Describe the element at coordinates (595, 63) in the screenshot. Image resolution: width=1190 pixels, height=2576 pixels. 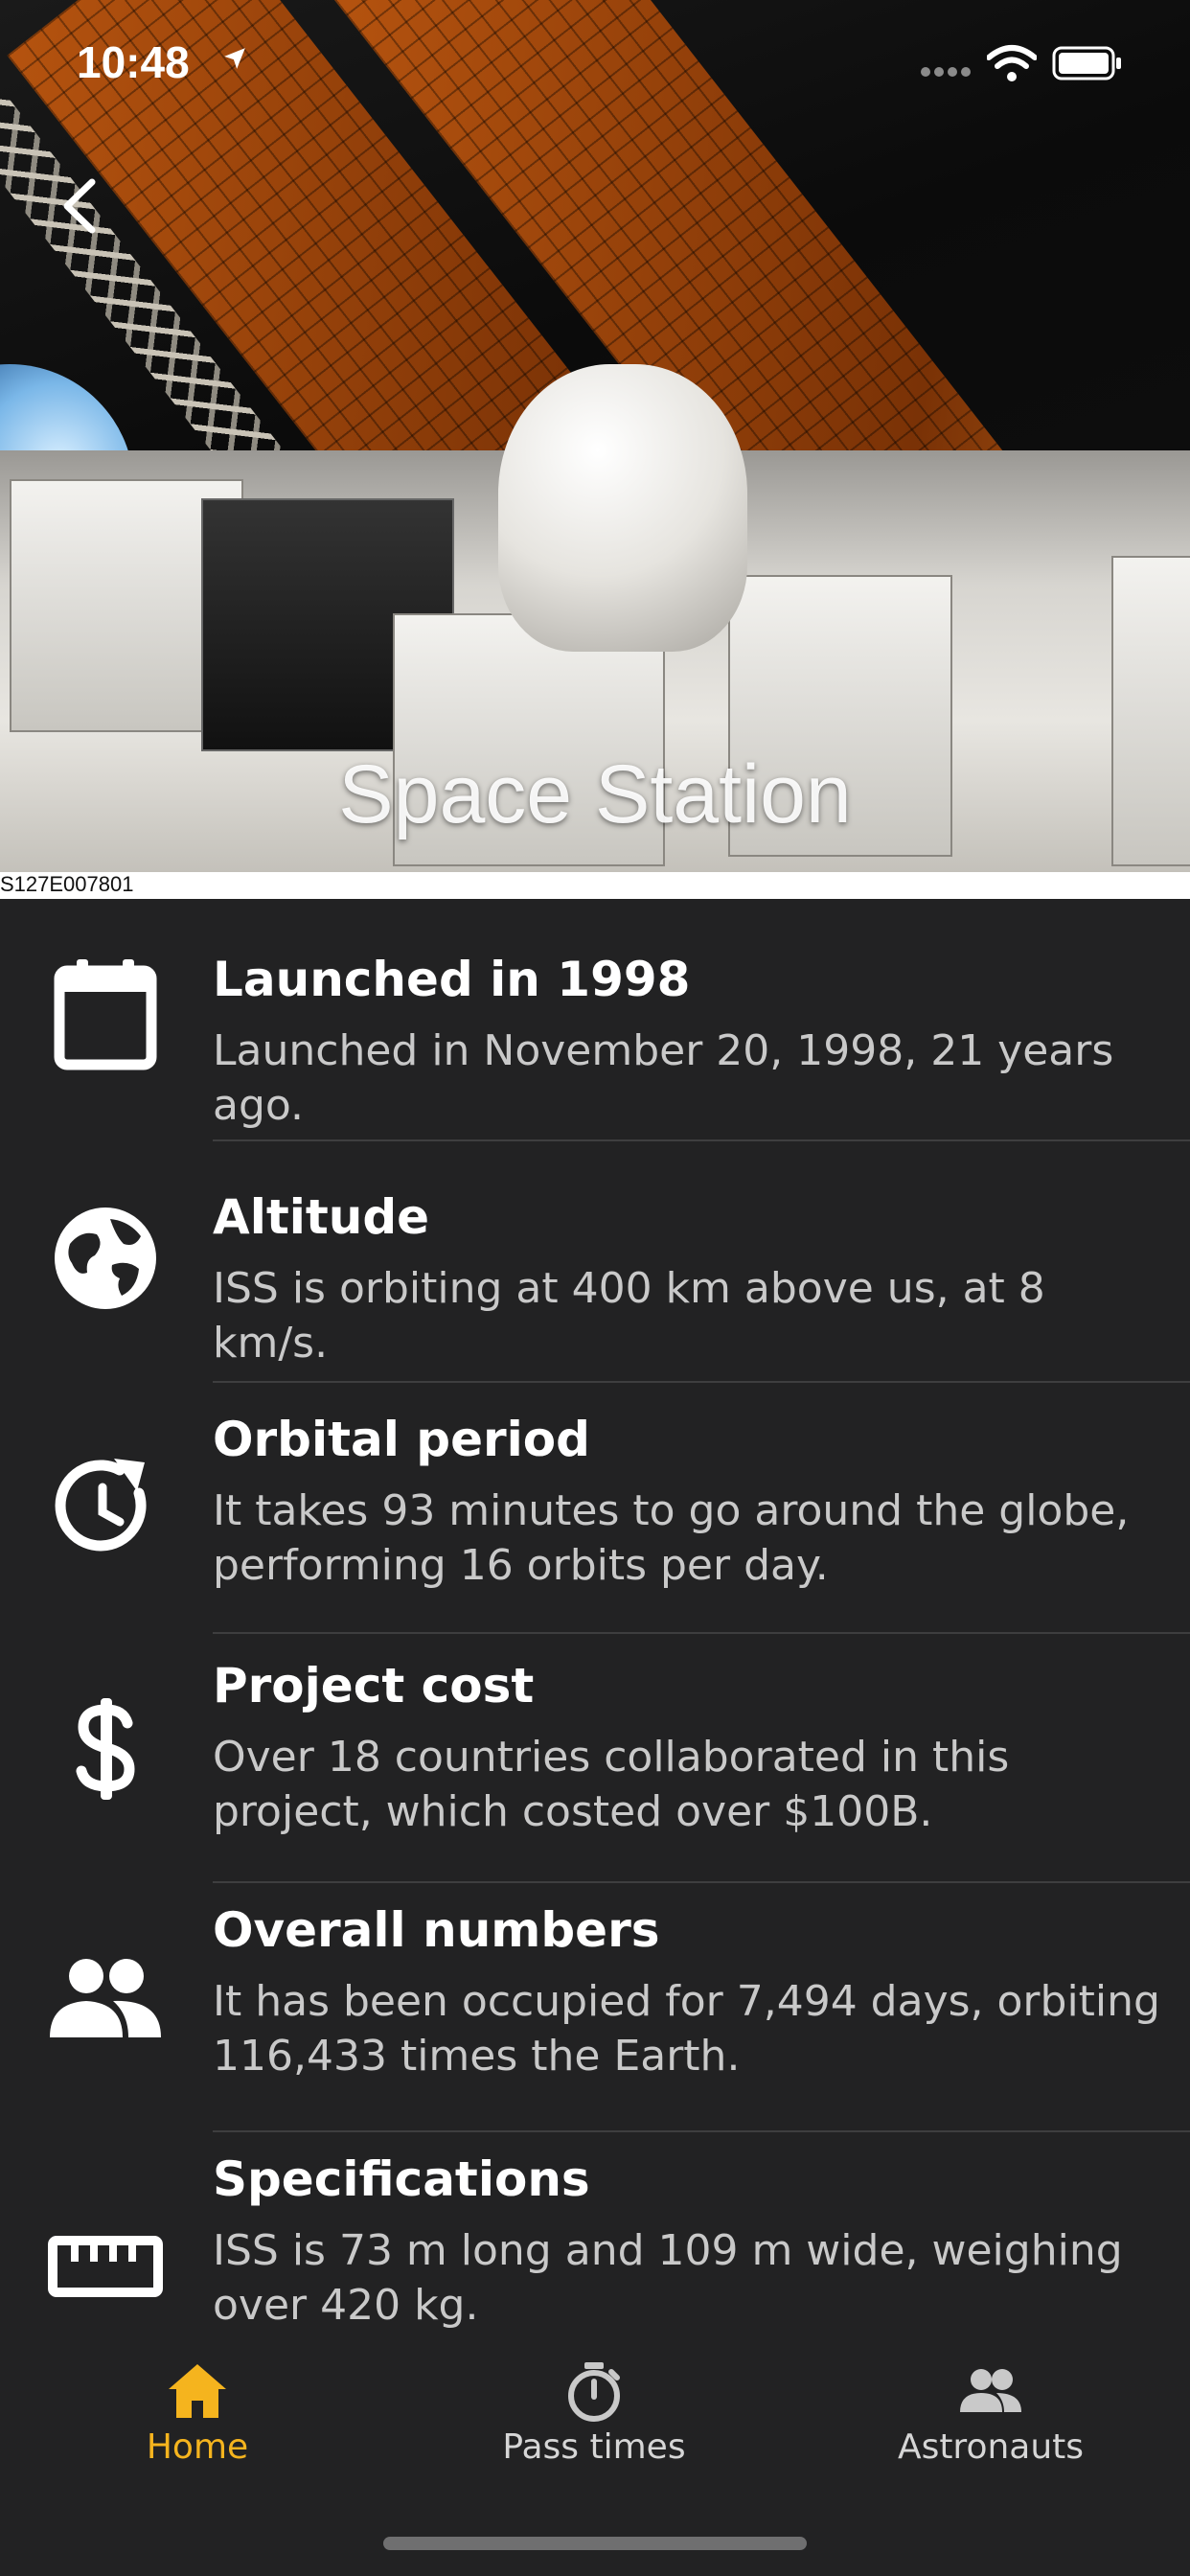
I see `status-bar: 10:48` at that location.